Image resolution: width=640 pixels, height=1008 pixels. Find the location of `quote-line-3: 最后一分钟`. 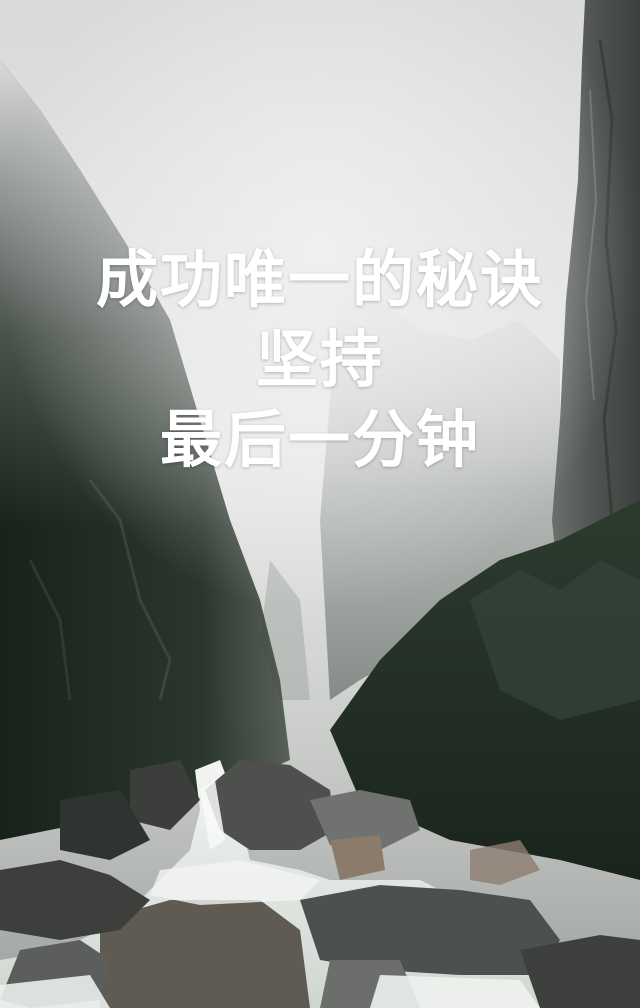

quote-line-3: 最后一分钟 is located at coordinates (319, 439).